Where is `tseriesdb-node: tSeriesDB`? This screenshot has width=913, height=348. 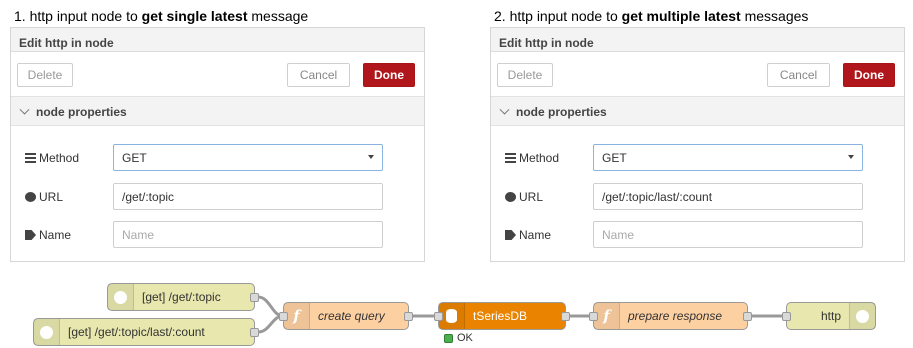 tseriesdb-node: tSeriesDB is located at coordinates (502, 316).